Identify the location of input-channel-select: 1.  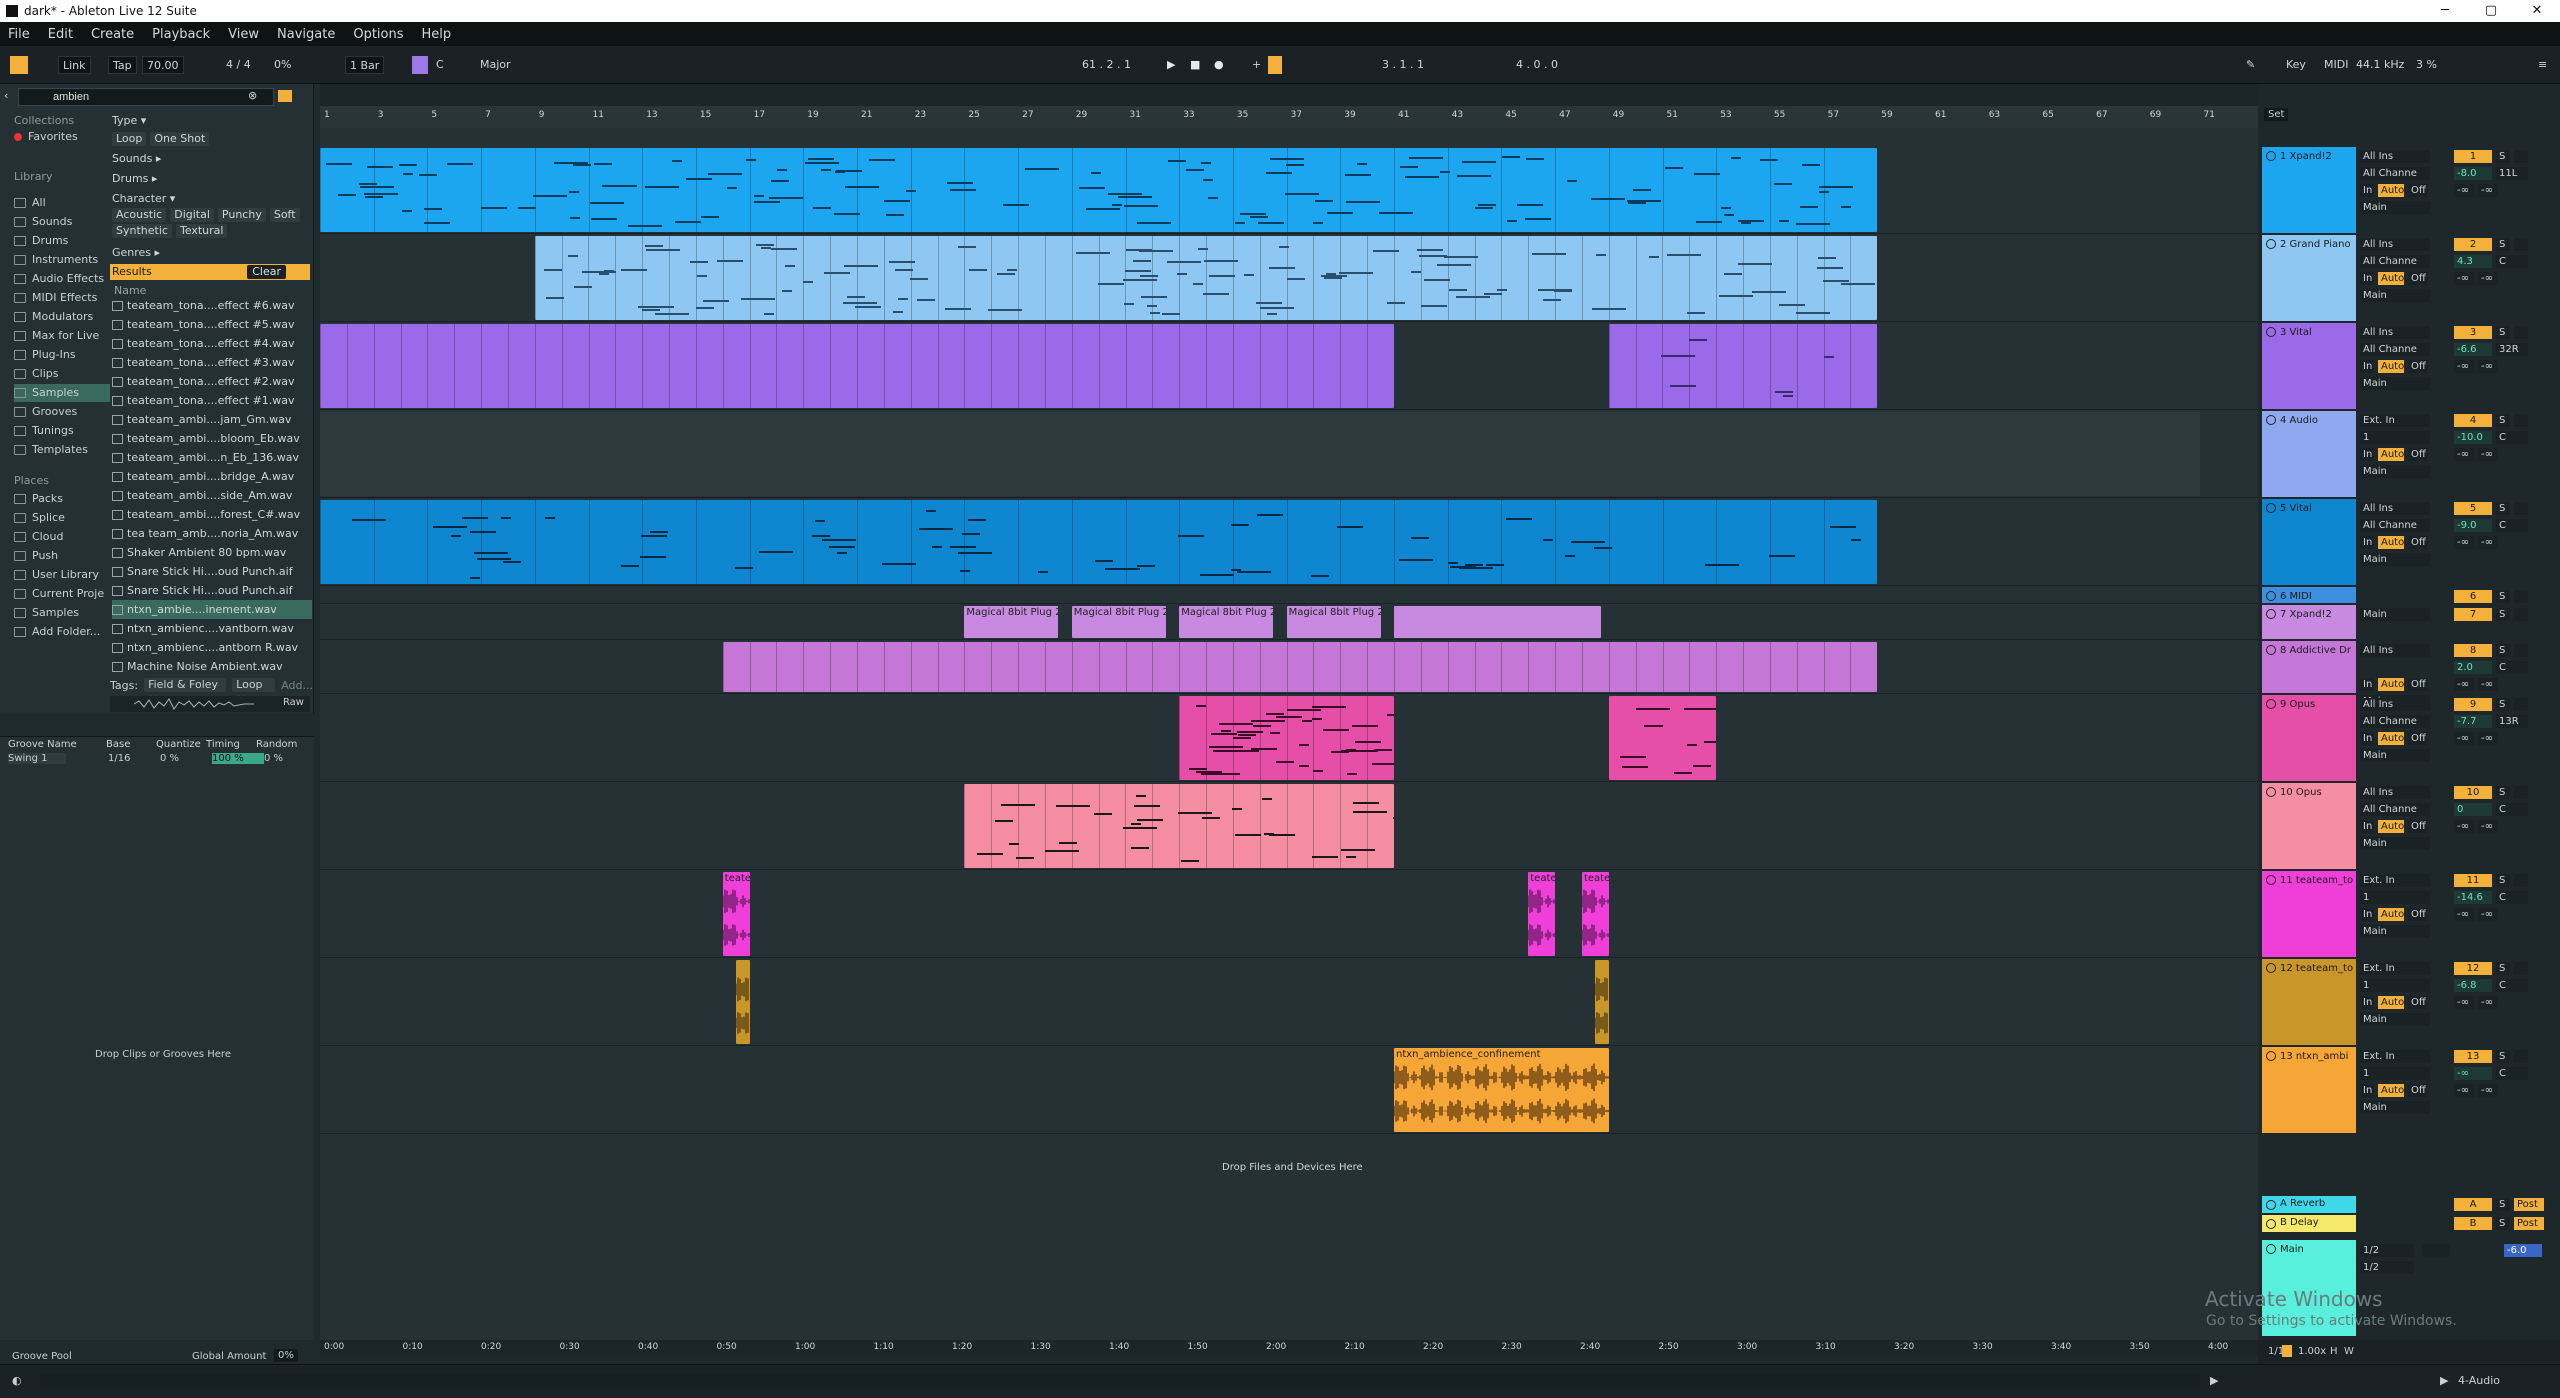
(2395, 1073).